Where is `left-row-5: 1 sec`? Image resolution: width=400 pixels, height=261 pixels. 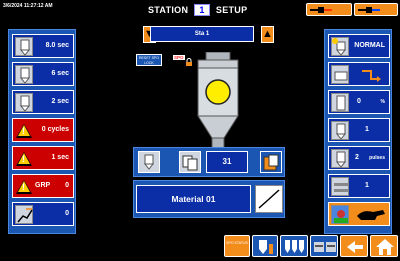 left-row-5: 1 sec is located at coordinates (43, 158).